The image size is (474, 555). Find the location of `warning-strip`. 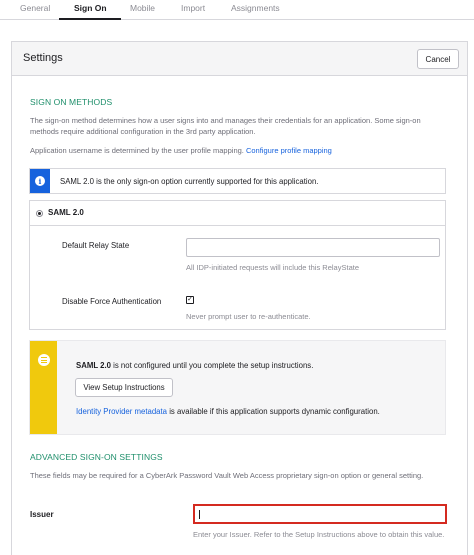

warning-strip is located at coordinates (43, 387).